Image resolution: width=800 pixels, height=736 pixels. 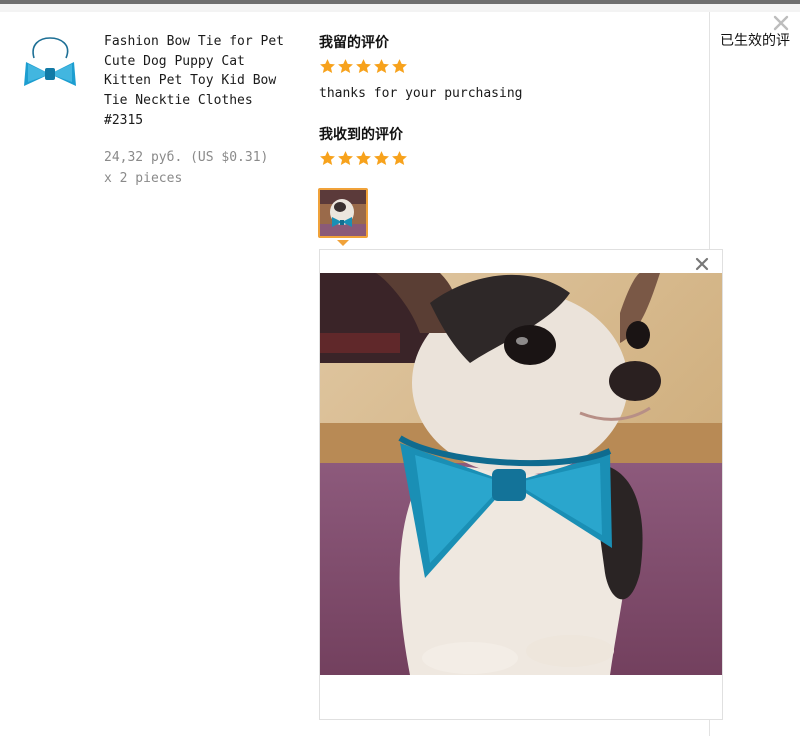 I want to click on preview-close-button, so click(x=702, y=264).